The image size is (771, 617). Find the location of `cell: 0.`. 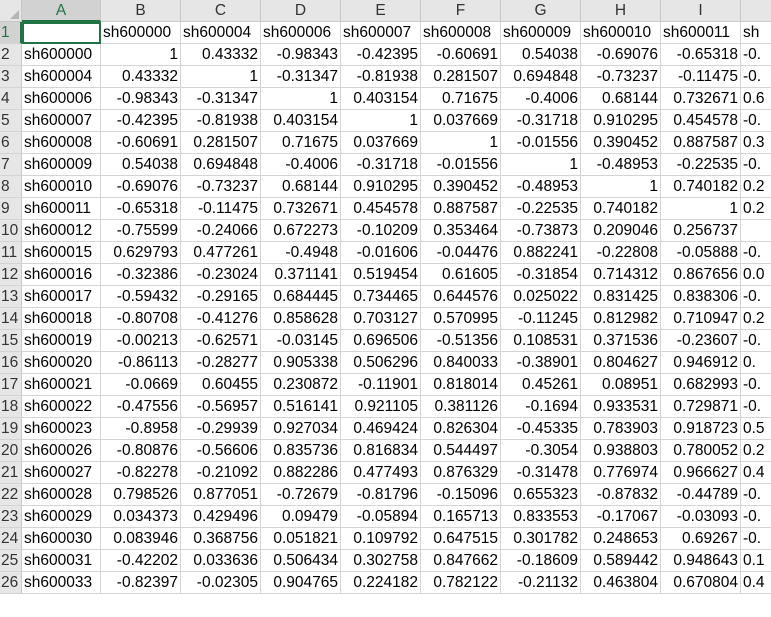

cell: 0. is located at coordinates (756, 363).